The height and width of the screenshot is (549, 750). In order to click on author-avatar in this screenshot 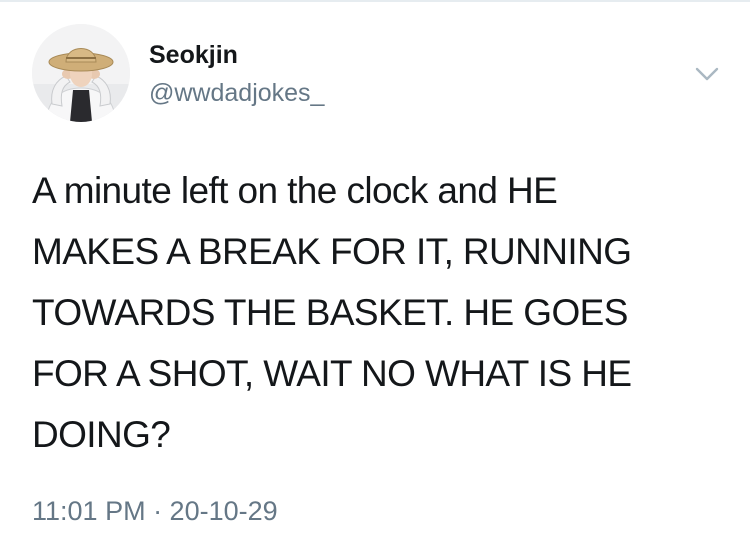, I will do `click(81, 73)`.